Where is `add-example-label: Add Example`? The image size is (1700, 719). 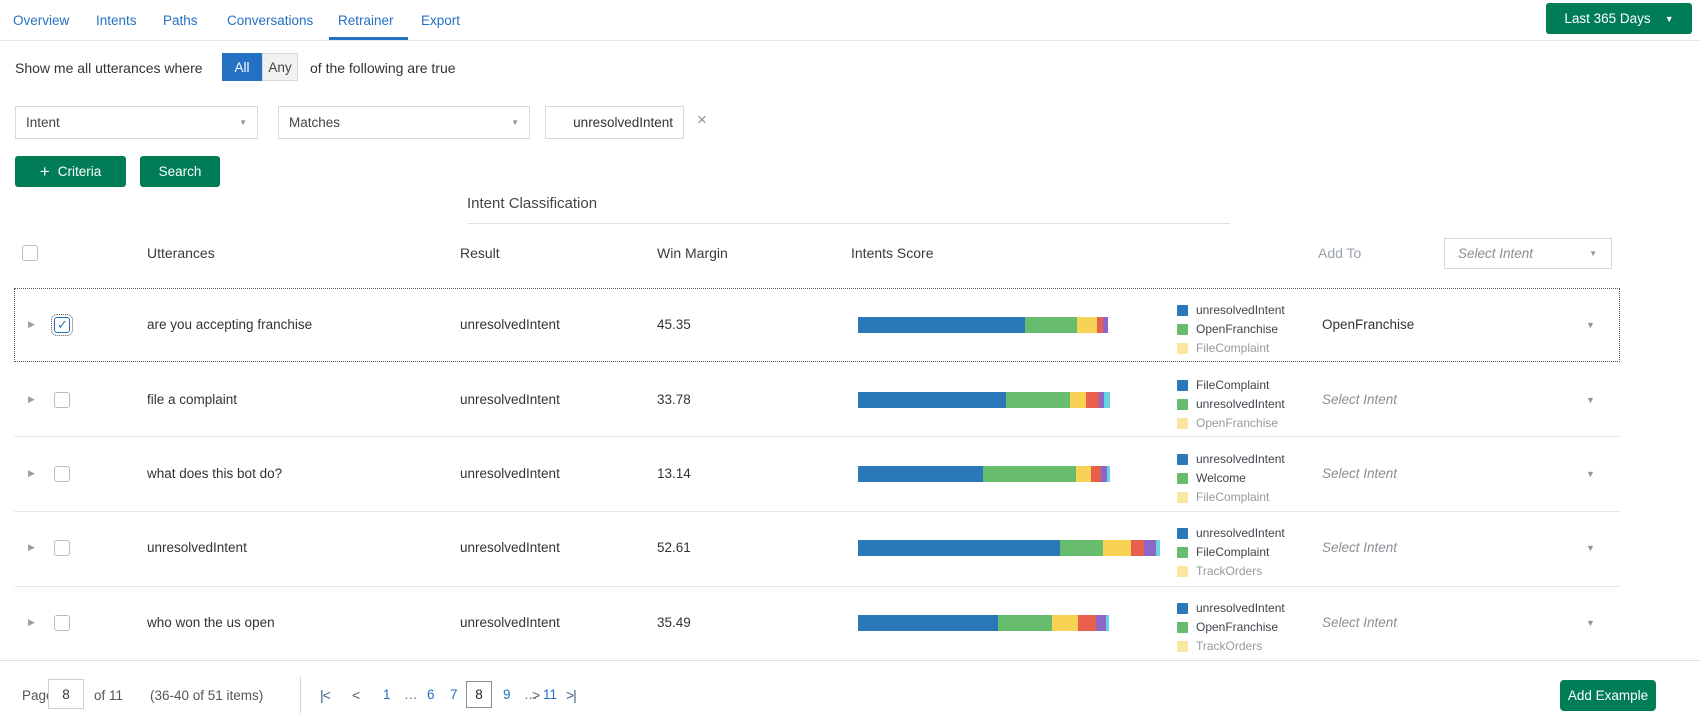 add-example-label: Add Example is located at coordinates (1608, 695).